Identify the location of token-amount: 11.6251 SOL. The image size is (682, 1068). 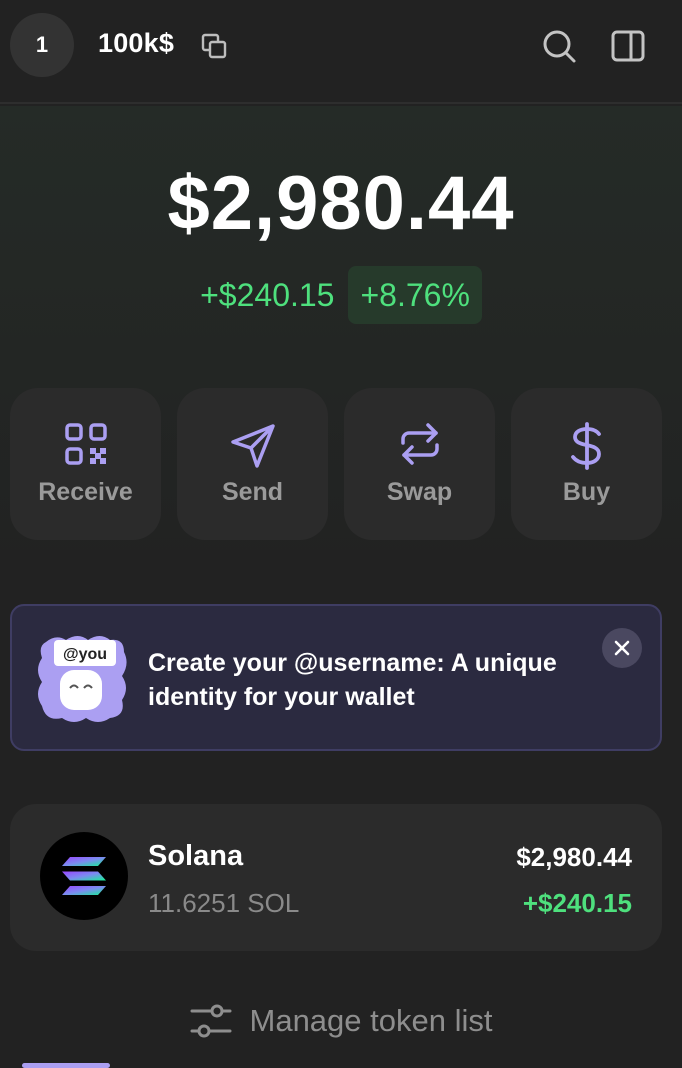
(224, 903).